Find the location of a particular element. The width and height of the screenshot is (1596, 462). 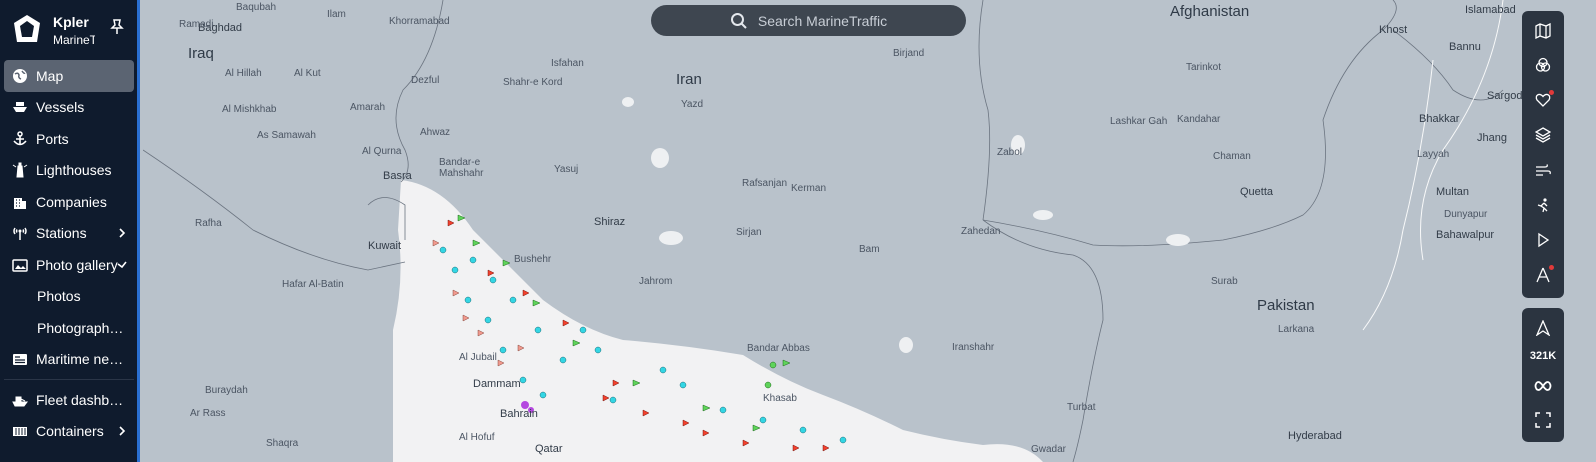

city-label: Khost is located at coordinates (1393, 30).